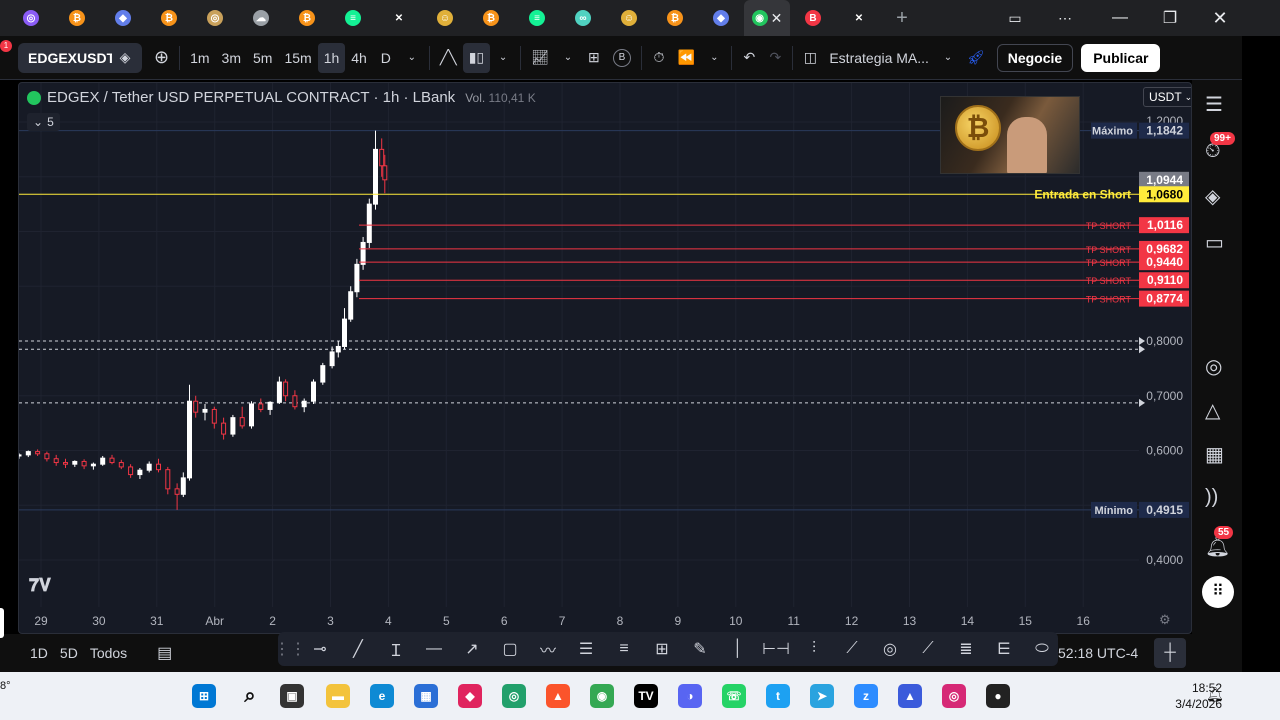 The image size is (1280, 720). I want to click on browser-tab: ◉ ✕, so click(767, 18).